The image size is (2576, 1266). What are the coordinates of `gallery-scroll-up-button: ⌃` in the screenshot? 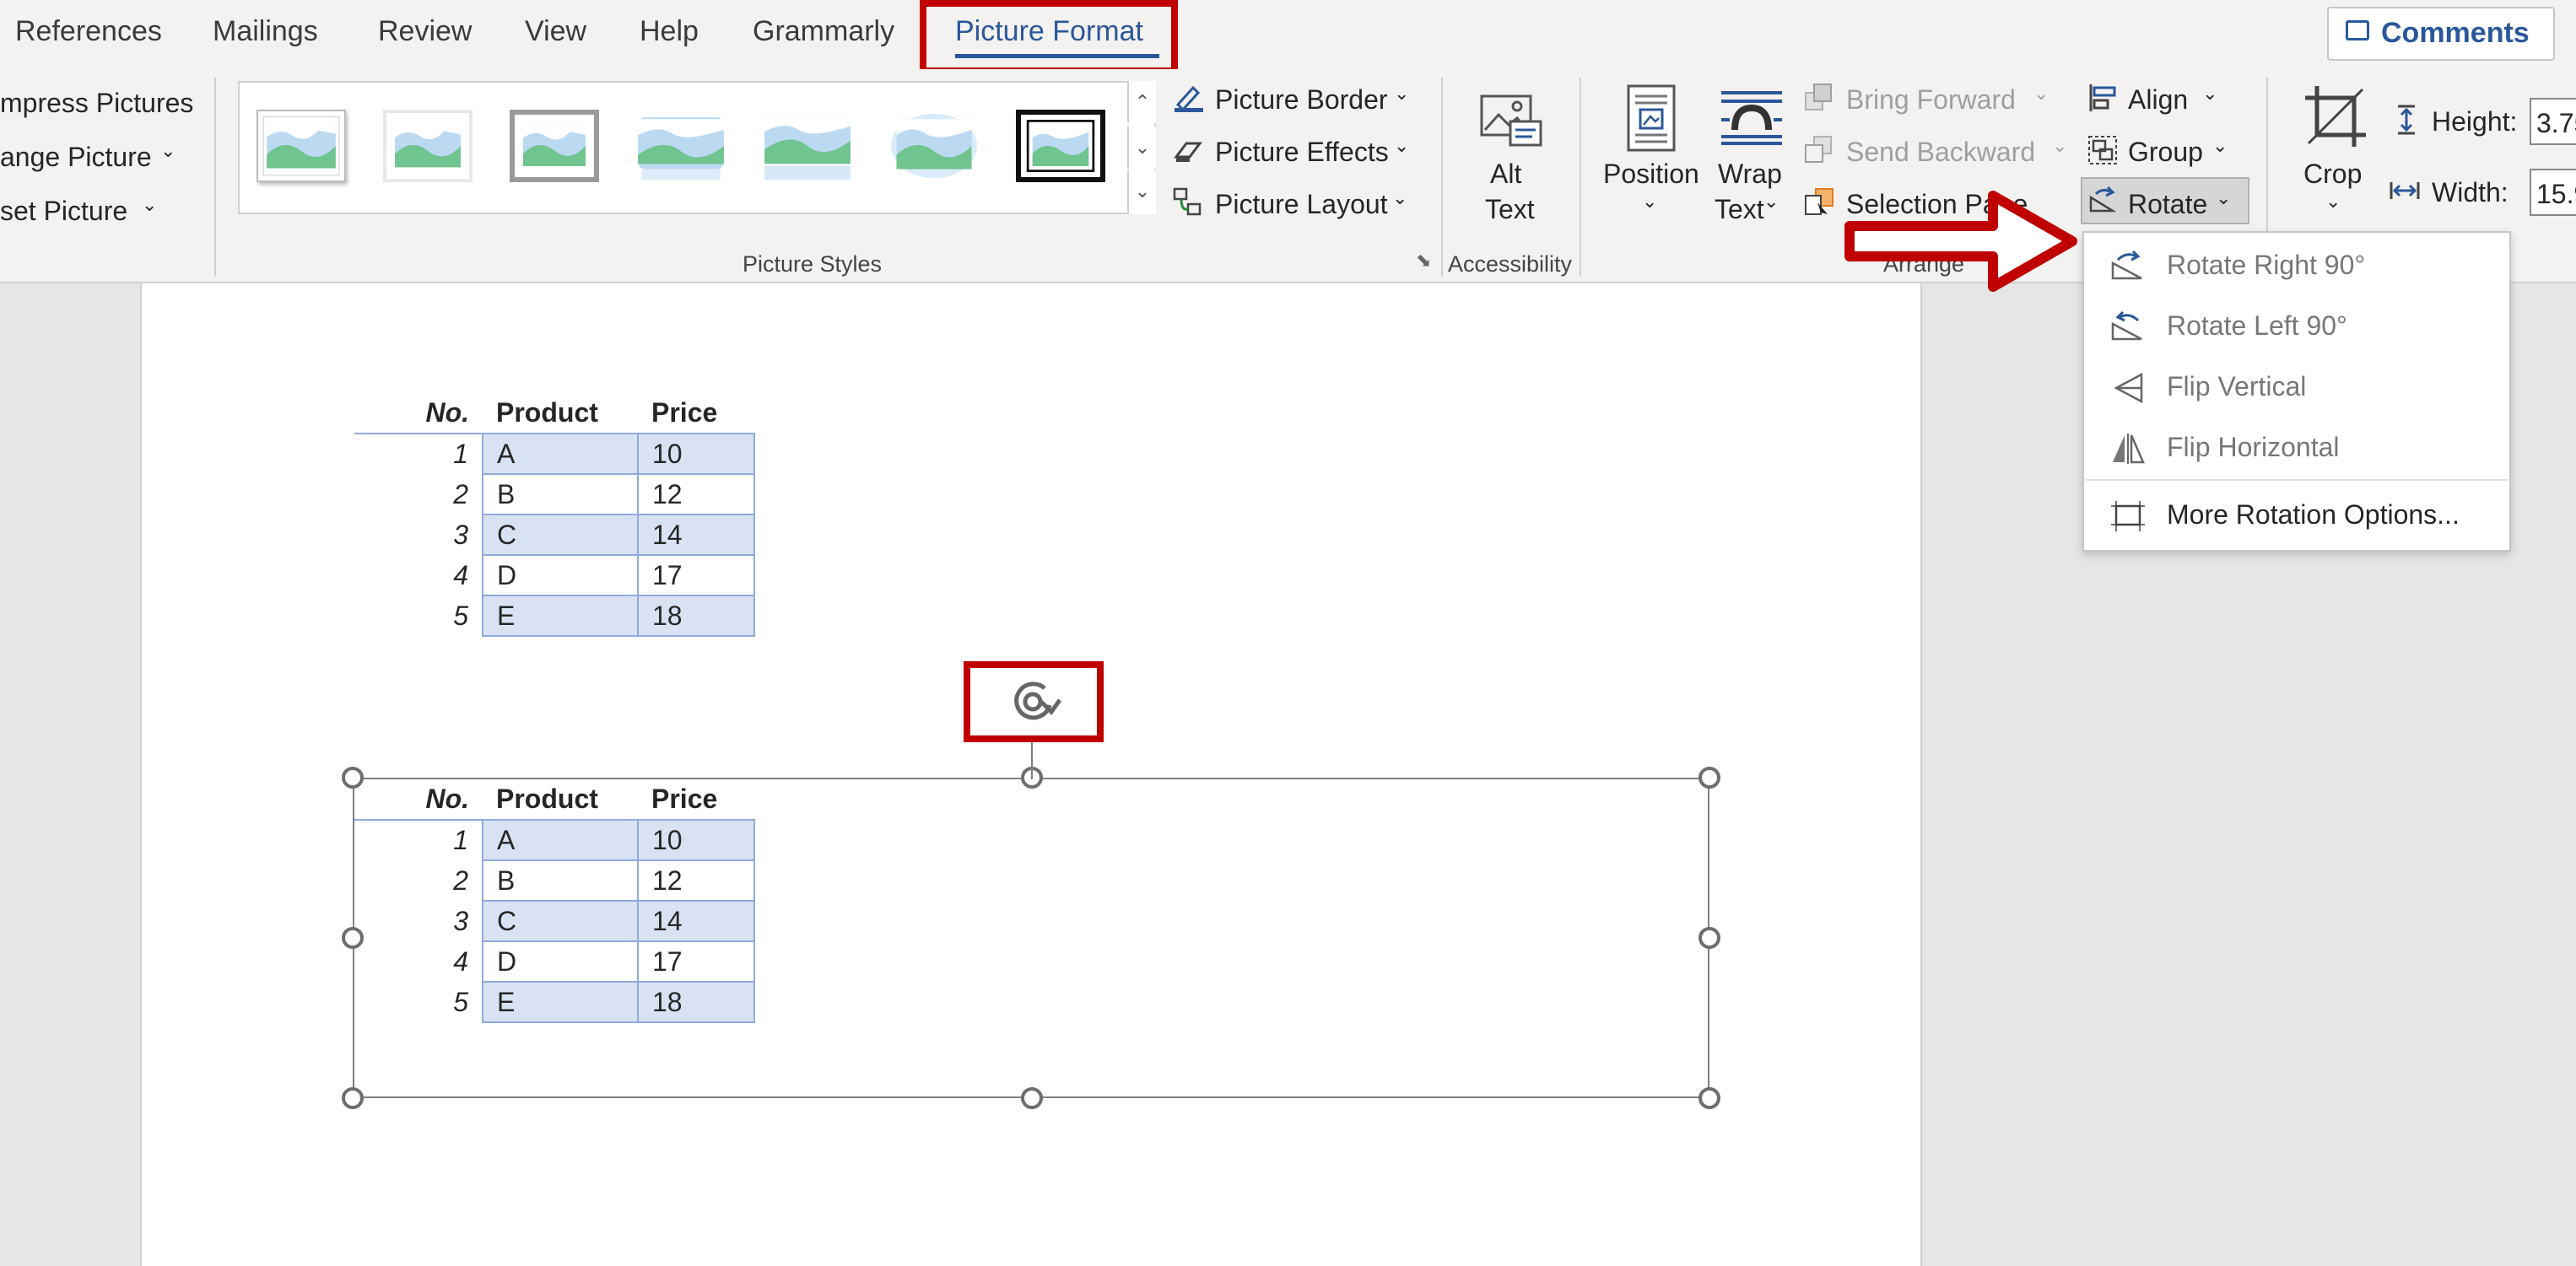 It's located at (1141, 102).